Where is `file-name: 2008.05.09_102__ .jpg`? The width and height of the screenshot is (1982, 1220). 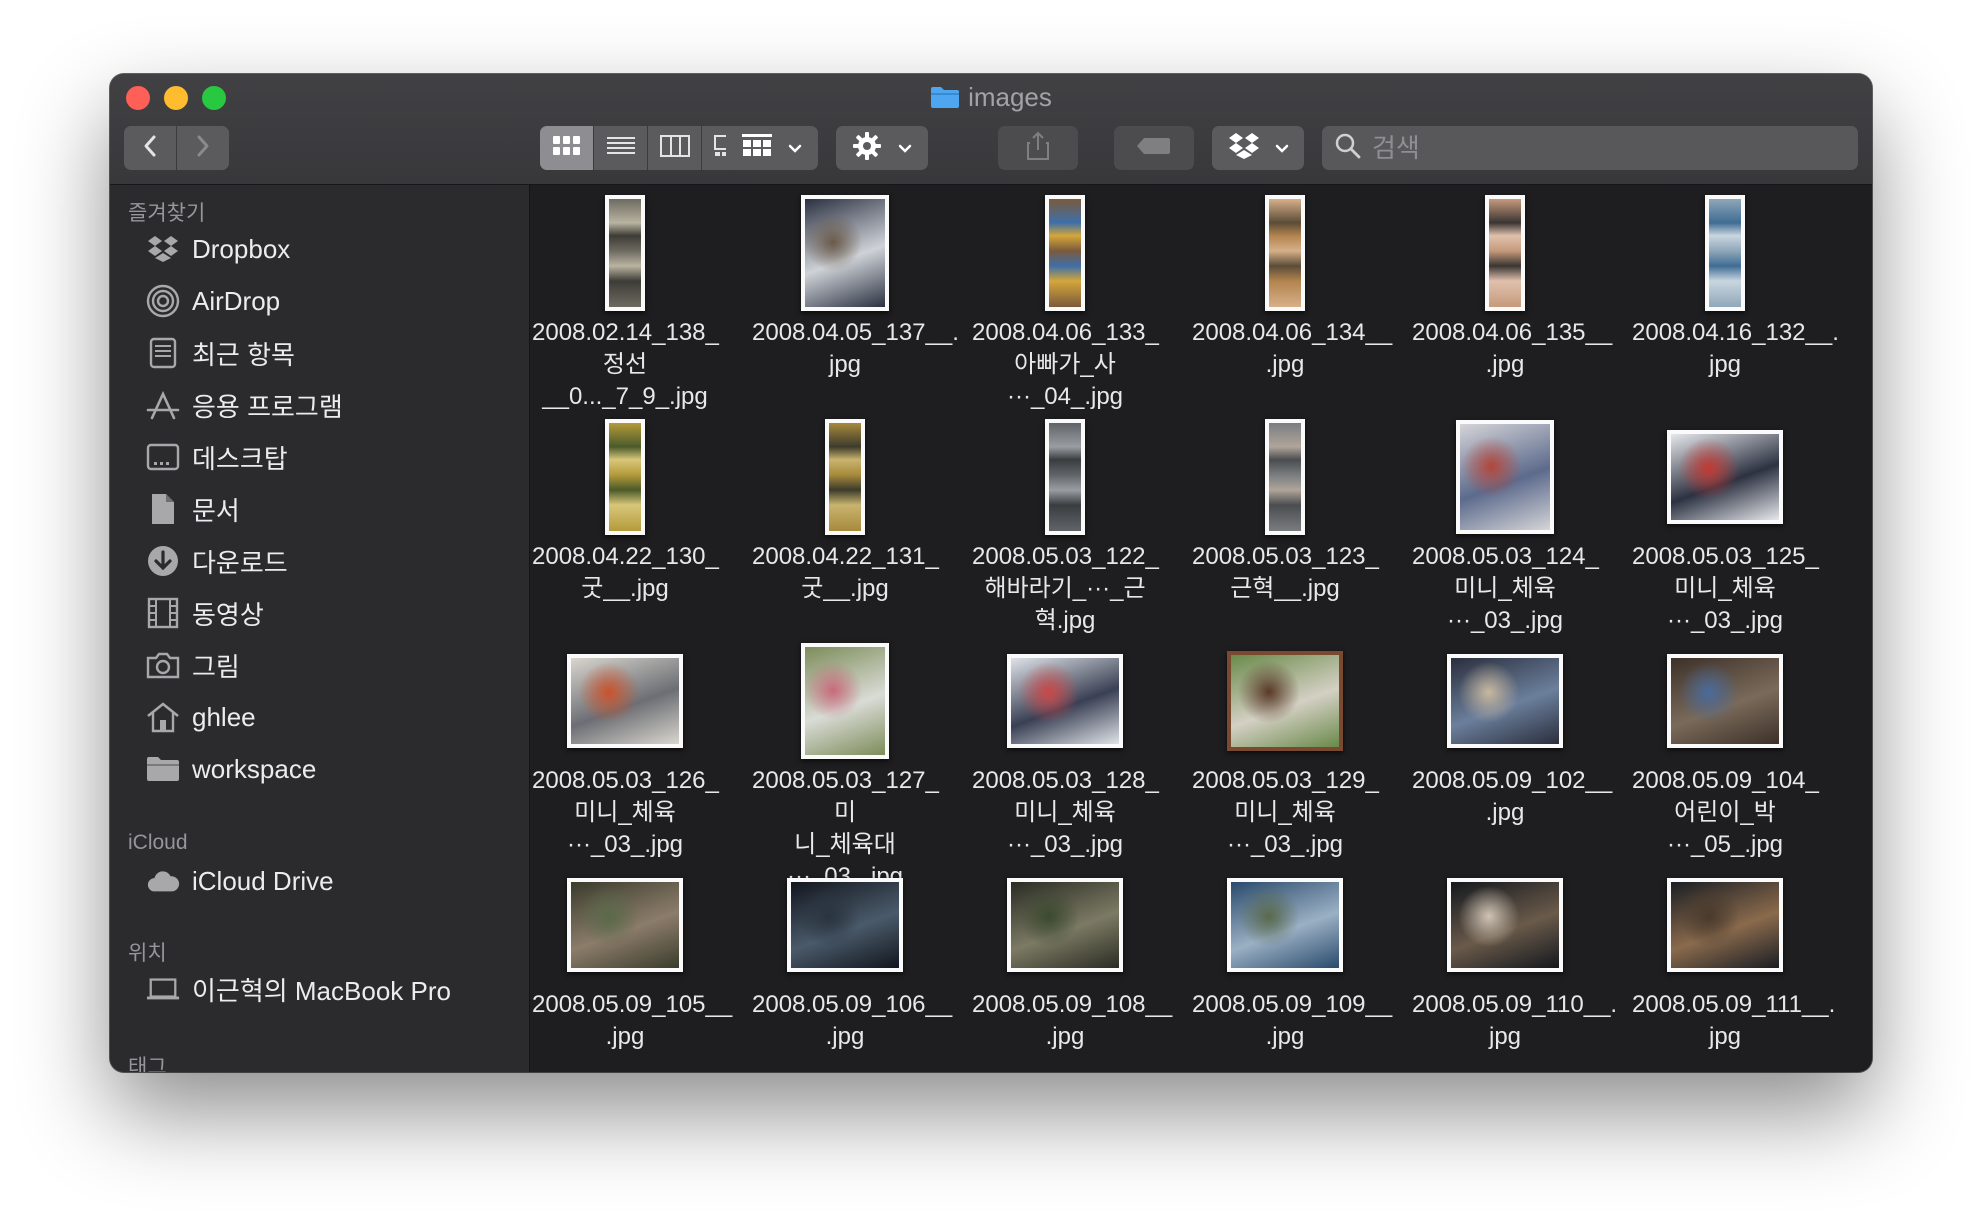
file-name: 2008.05.09_102__ .jpg is located at coordinates (1512, 796).